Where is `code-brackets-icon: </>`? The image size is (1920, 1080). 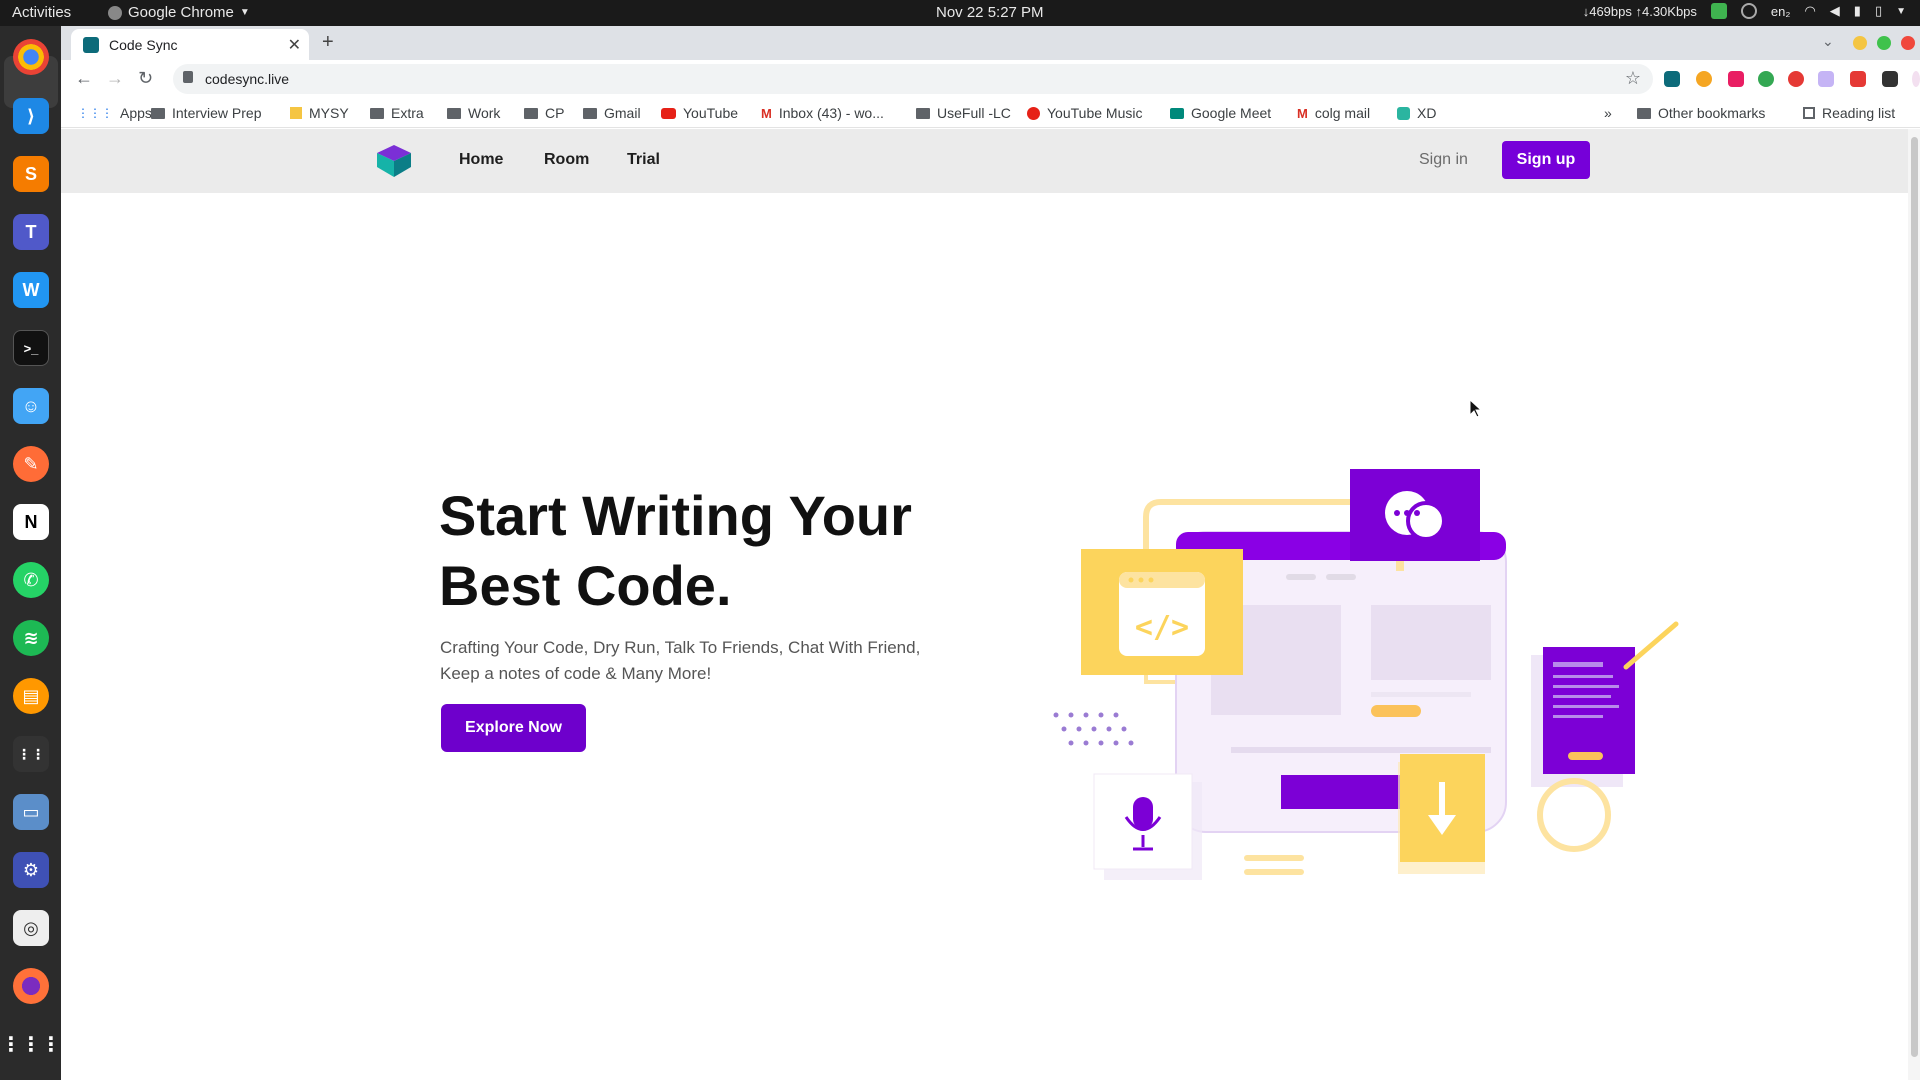 code-brackets-icon: </> is located at coordinates (1162, 612).